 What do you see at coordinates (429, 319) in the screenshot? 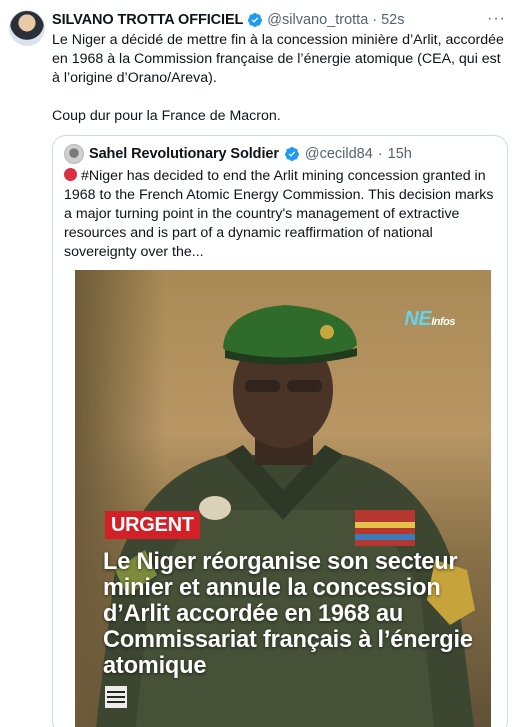
I see `news-logo: NEInfos` at bounding box center [429, 319].